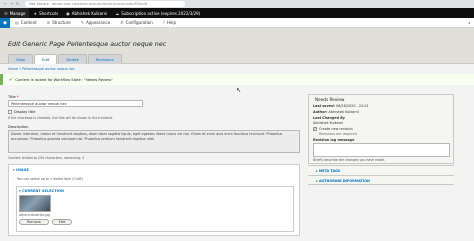 The image size is (474, 241). I want to click on back-icon: ←, so click(5, 4).